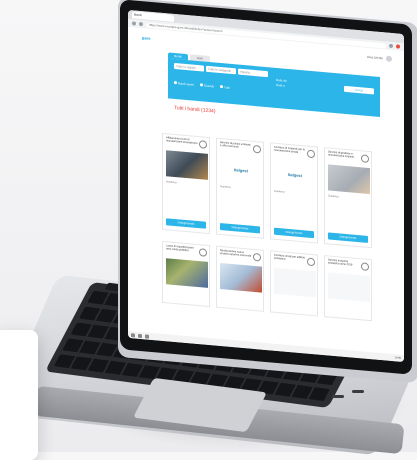  I want to click on radio-expired: Scaduti, so click(207, 85).